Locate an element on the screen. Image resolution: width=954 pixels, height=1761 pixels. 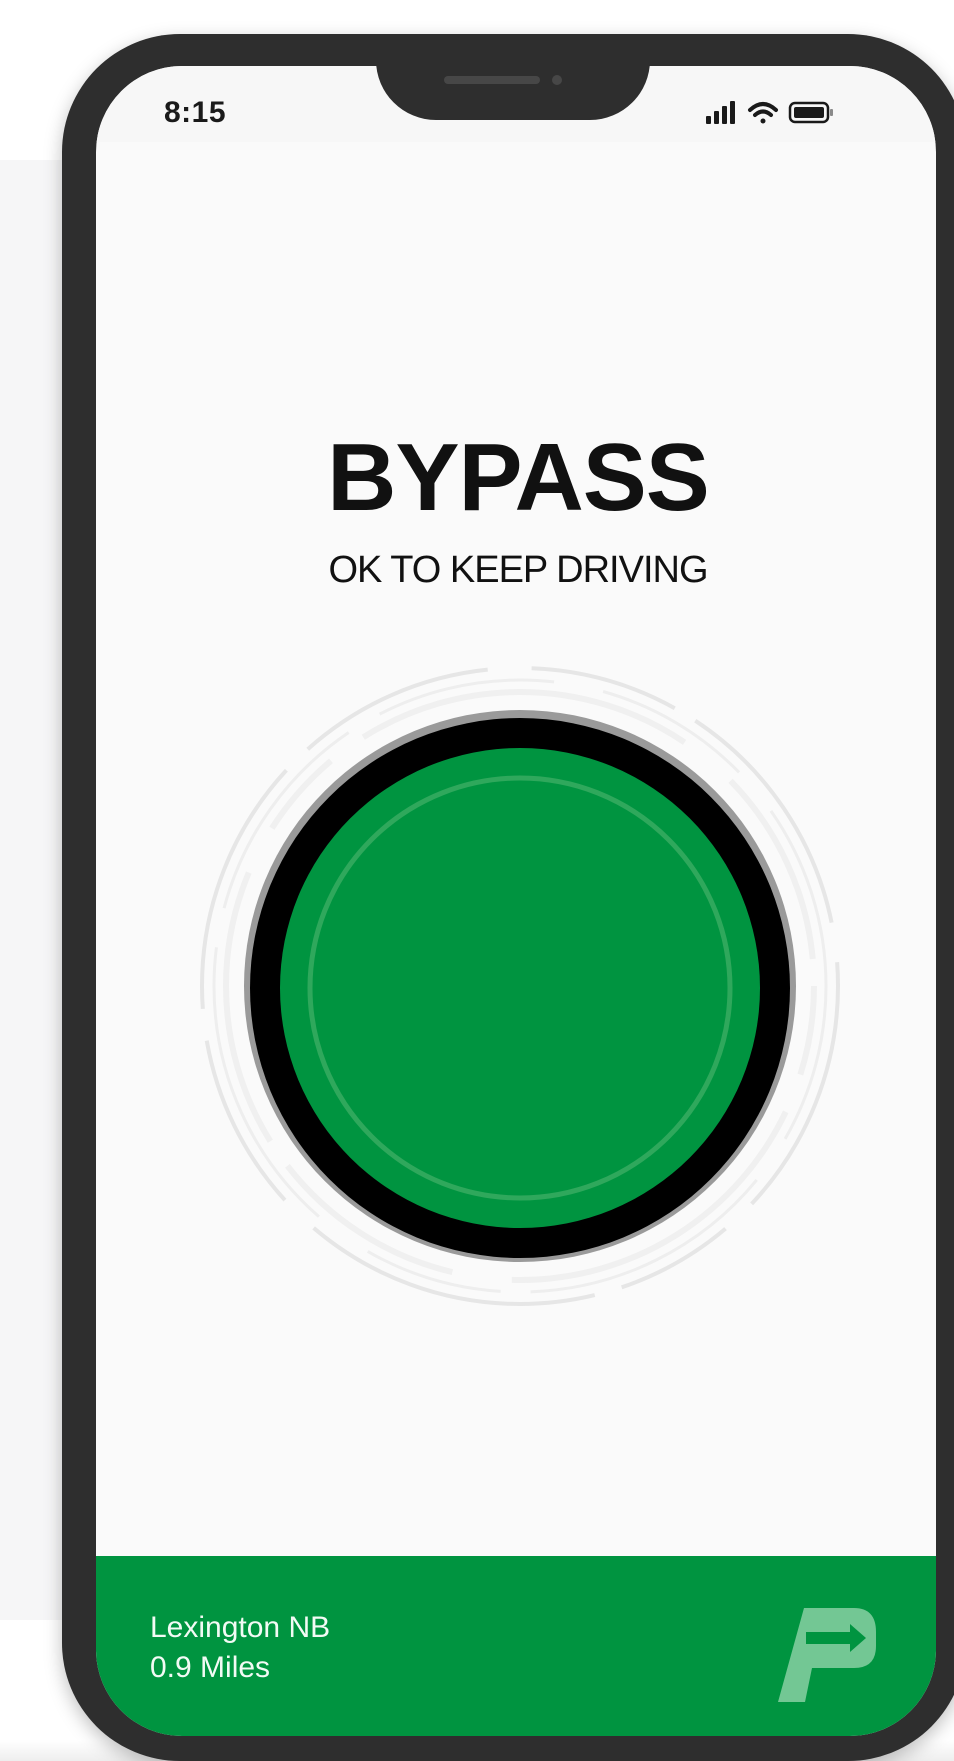
front-camera is located at coordinates (557, 80).